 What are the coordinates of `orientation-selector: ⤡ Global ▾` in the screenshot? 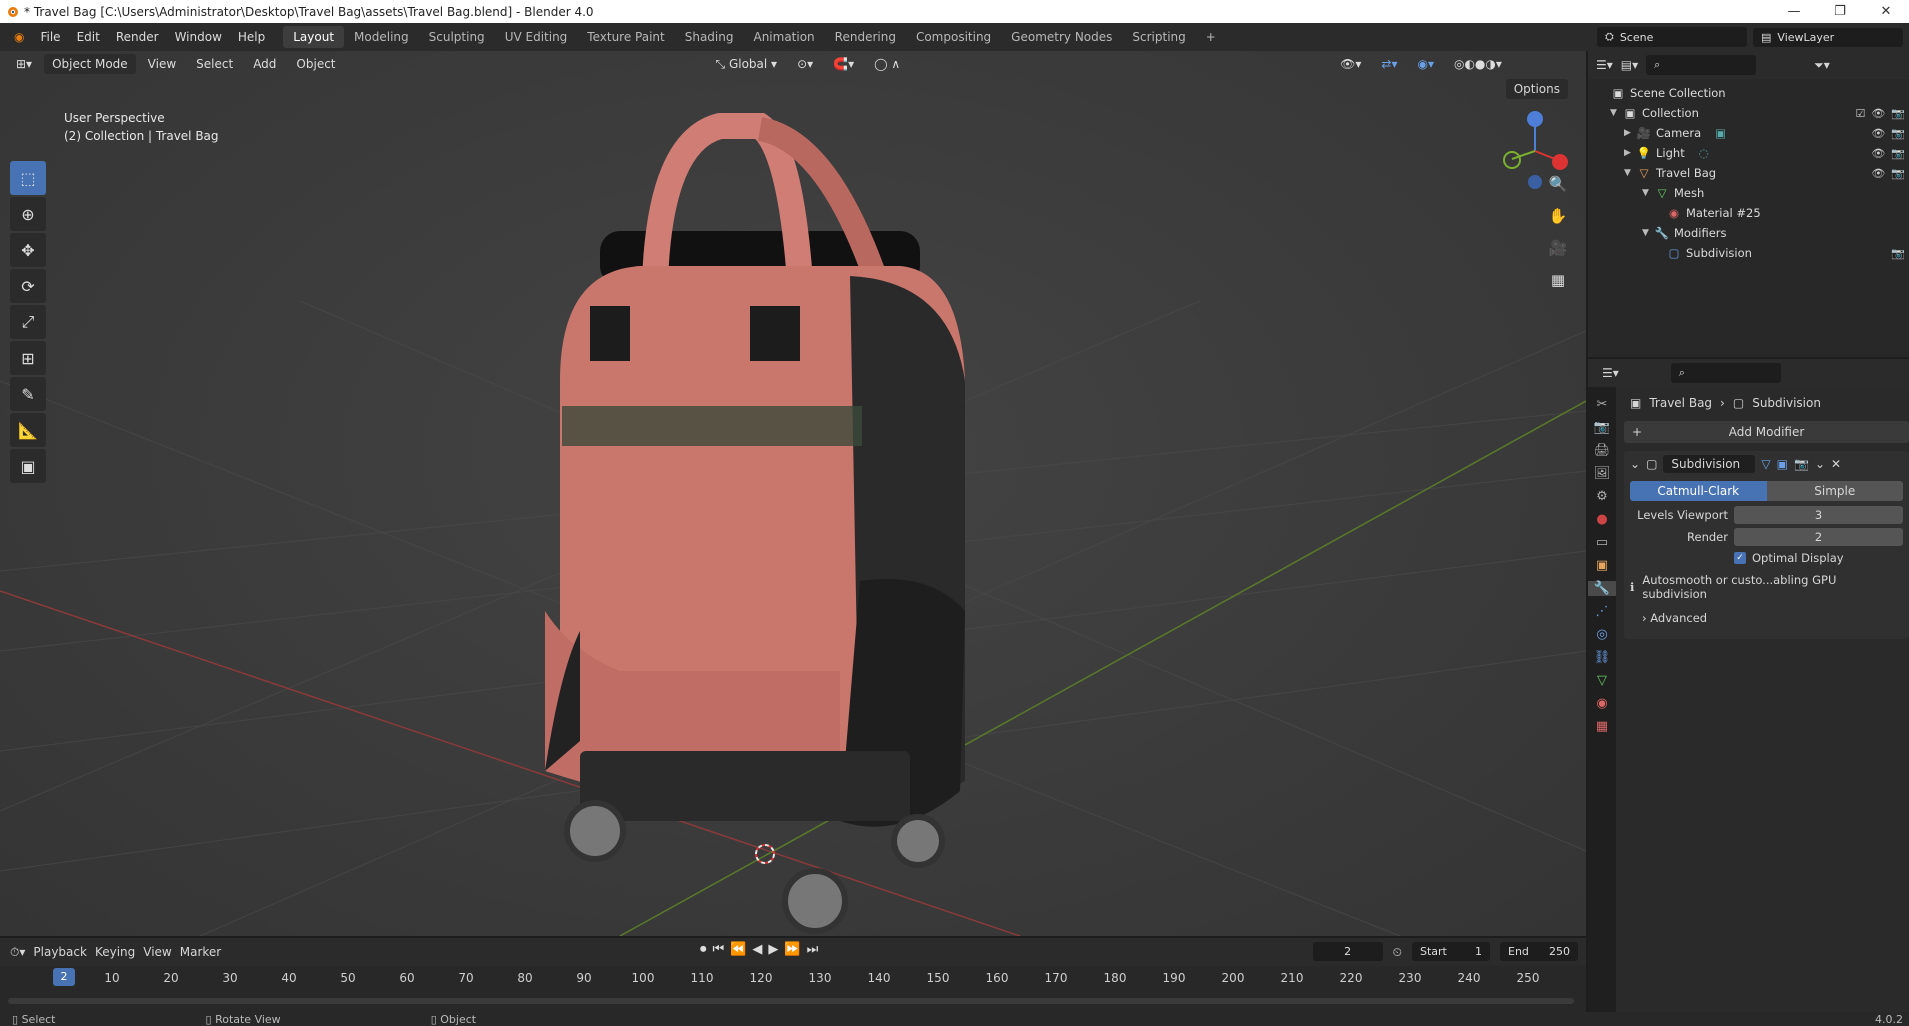 It's located at (747, 64).